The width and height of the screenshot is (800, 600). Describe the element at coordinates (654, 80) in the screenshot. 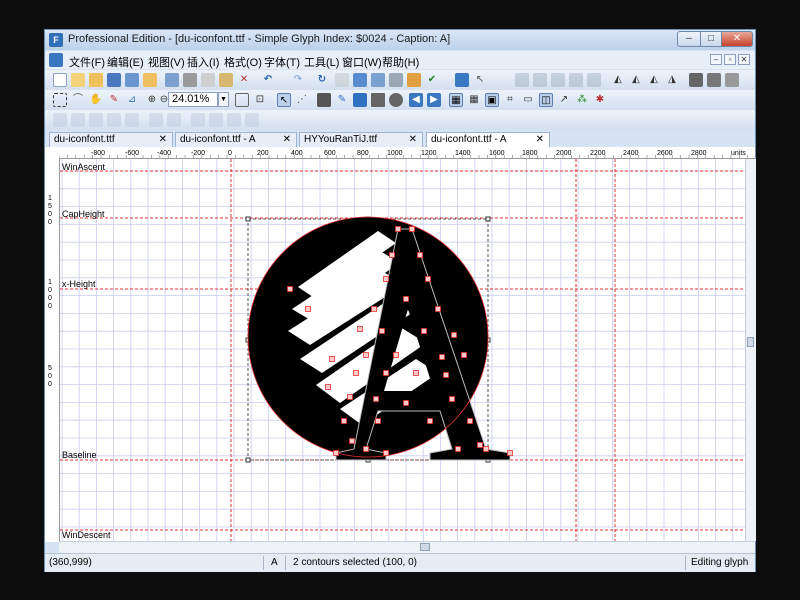

I see `right-align-icon: ◭` at that location.